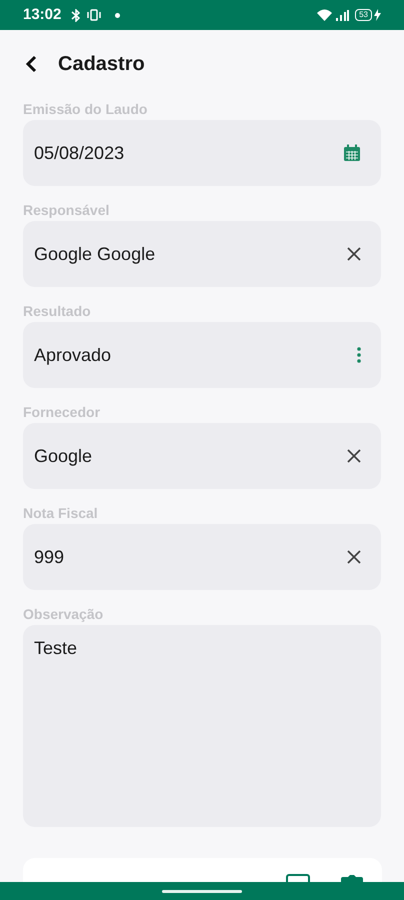  Describe the element at coordinates (377, 15) in the screenshot. I see `charging-icon` at that location.